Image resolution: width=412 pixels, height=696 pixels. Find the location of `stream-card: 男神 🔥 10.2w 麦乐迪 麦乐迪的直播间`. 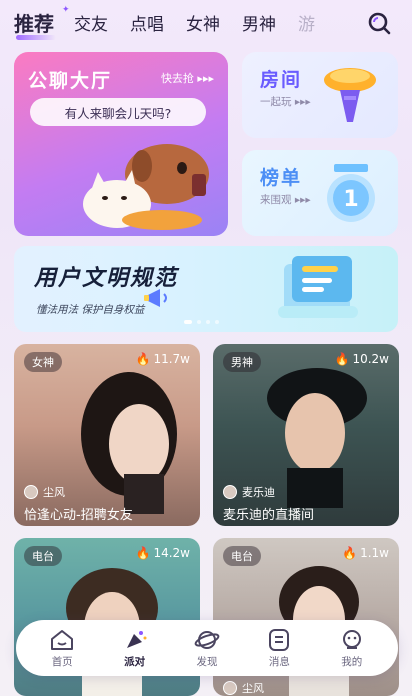

stream-card: 男神 🔥 10.2w 麦乐迪 麦乐迪的直播间 is located at coordinates (306, 435).